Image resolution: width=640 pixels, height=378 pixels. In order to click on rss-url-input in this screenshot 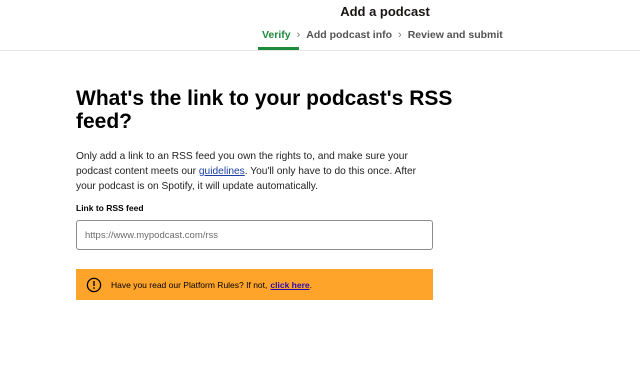, I will do `click(254, 235)`.